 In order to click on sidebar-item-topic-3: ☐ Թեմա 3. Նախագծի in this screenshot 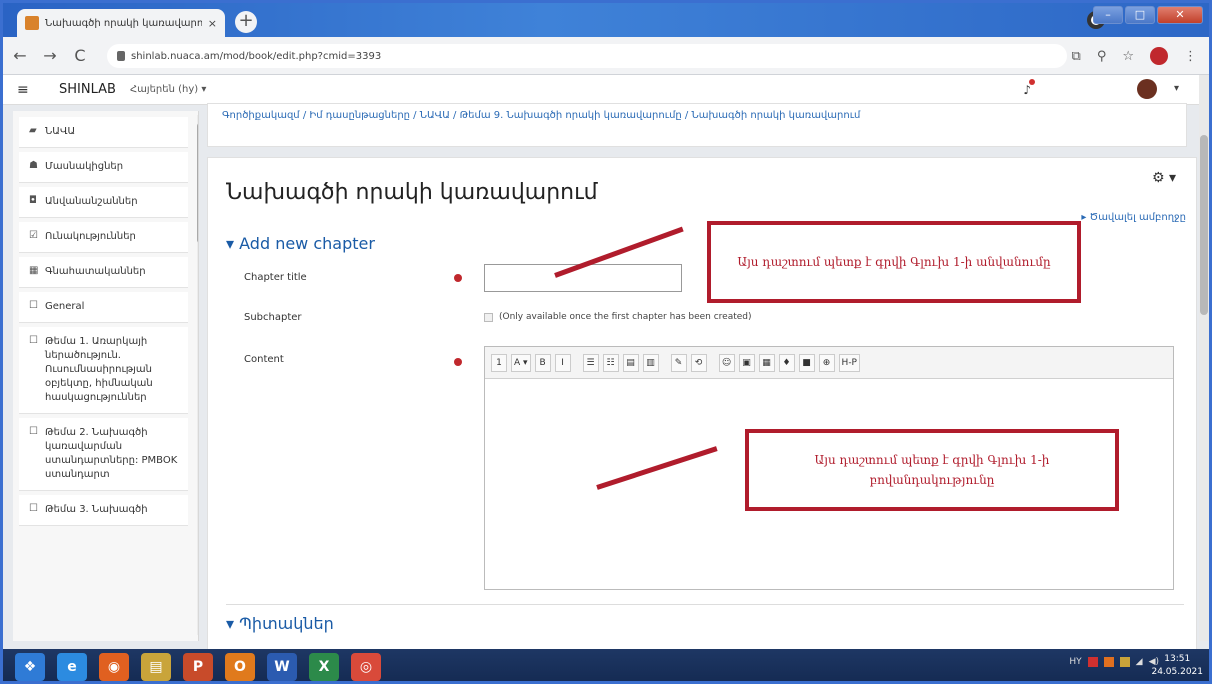, I will do `click(103, 510)`.